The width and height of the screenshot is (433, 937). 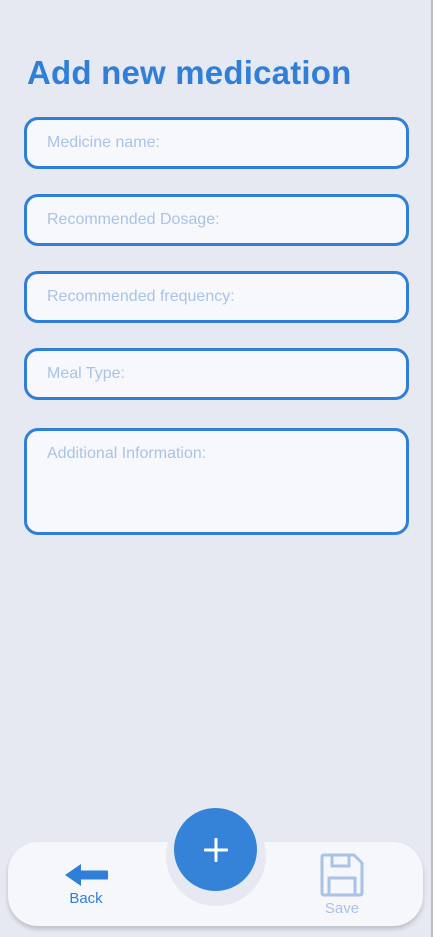 I want to click on plus-icon, so click(x=215, y=849).